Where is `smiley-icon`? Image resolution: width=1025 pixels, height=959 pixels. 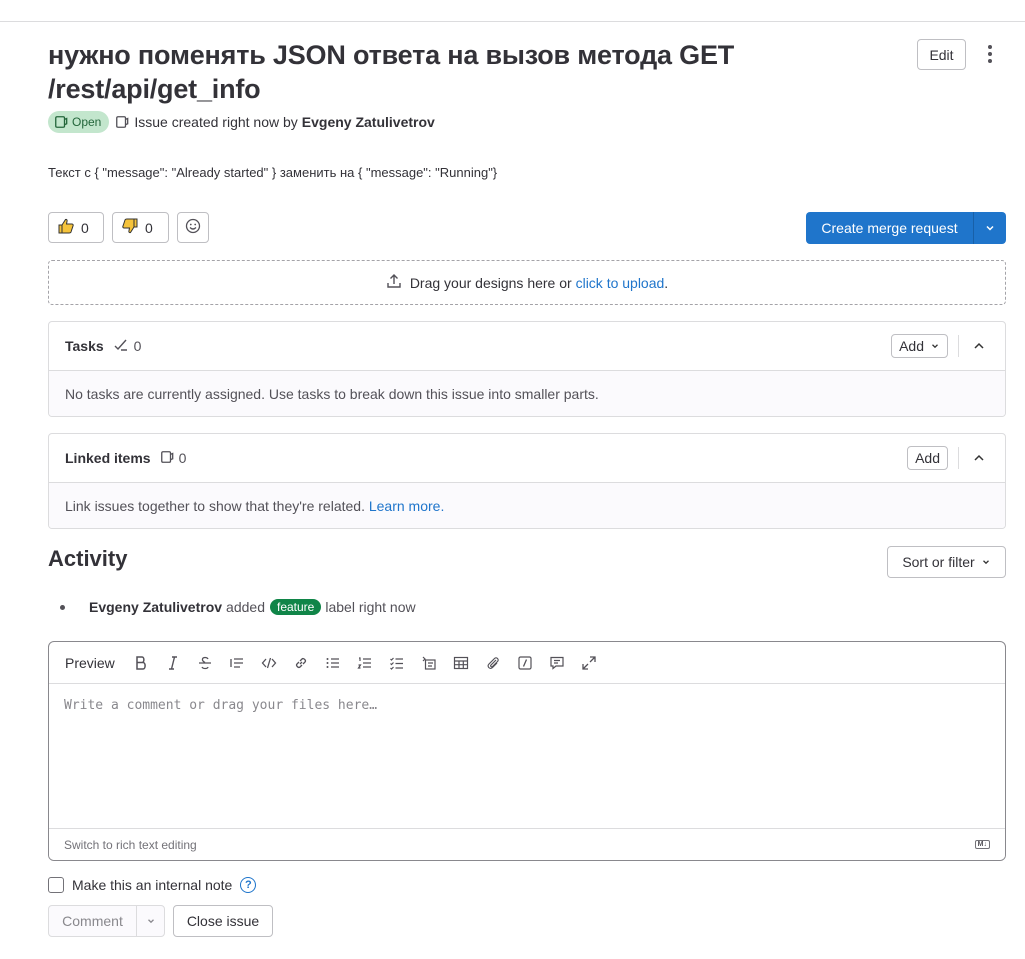
smiley-icon is located at coordinates (193, 227).